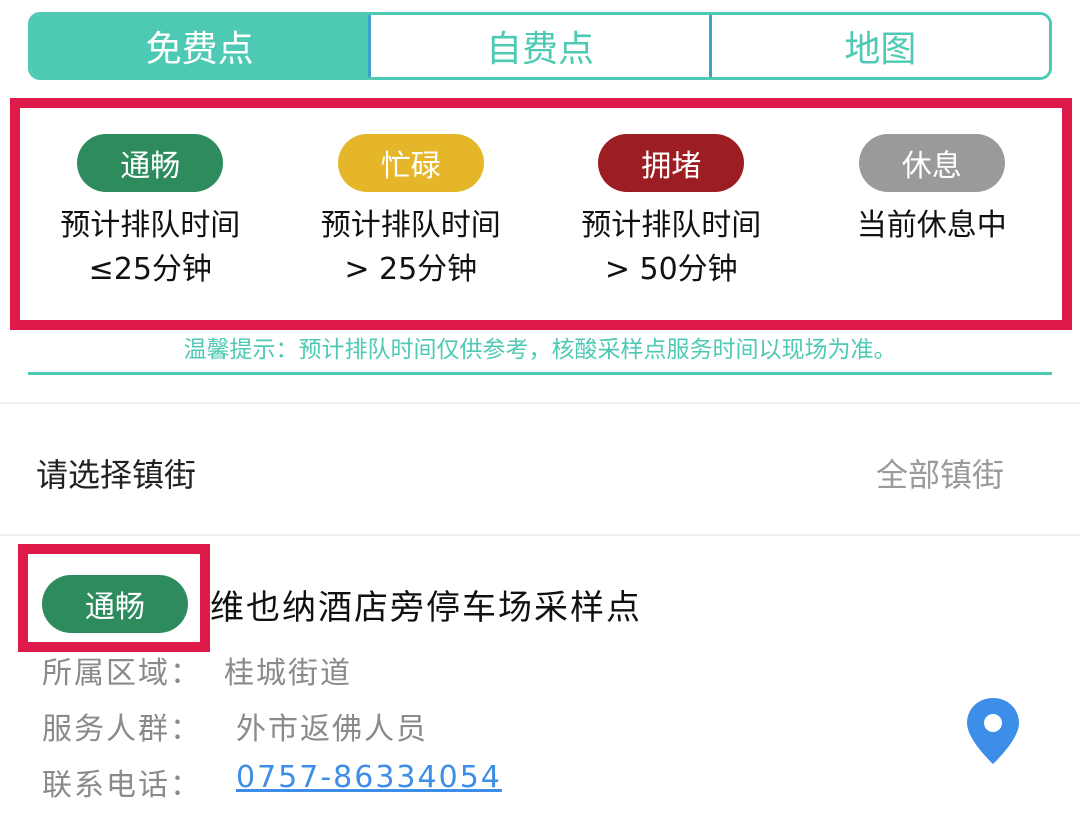  I want to click on tab-bar: 免费点 自费点 地图, so click(540, 46).